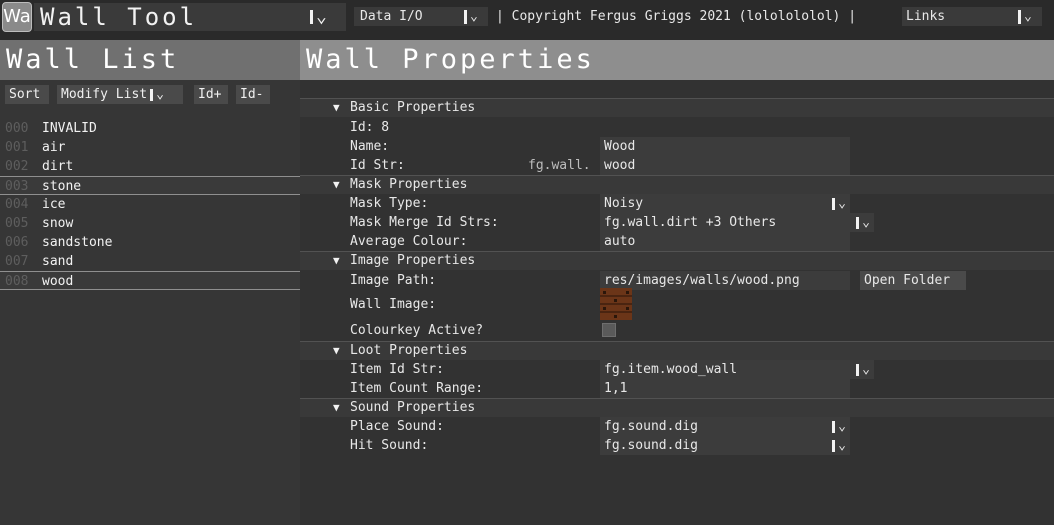 This screenshot has width=1054, height=525. I want to click on wall-list-item: 006 sandstone, so click(150, 242).